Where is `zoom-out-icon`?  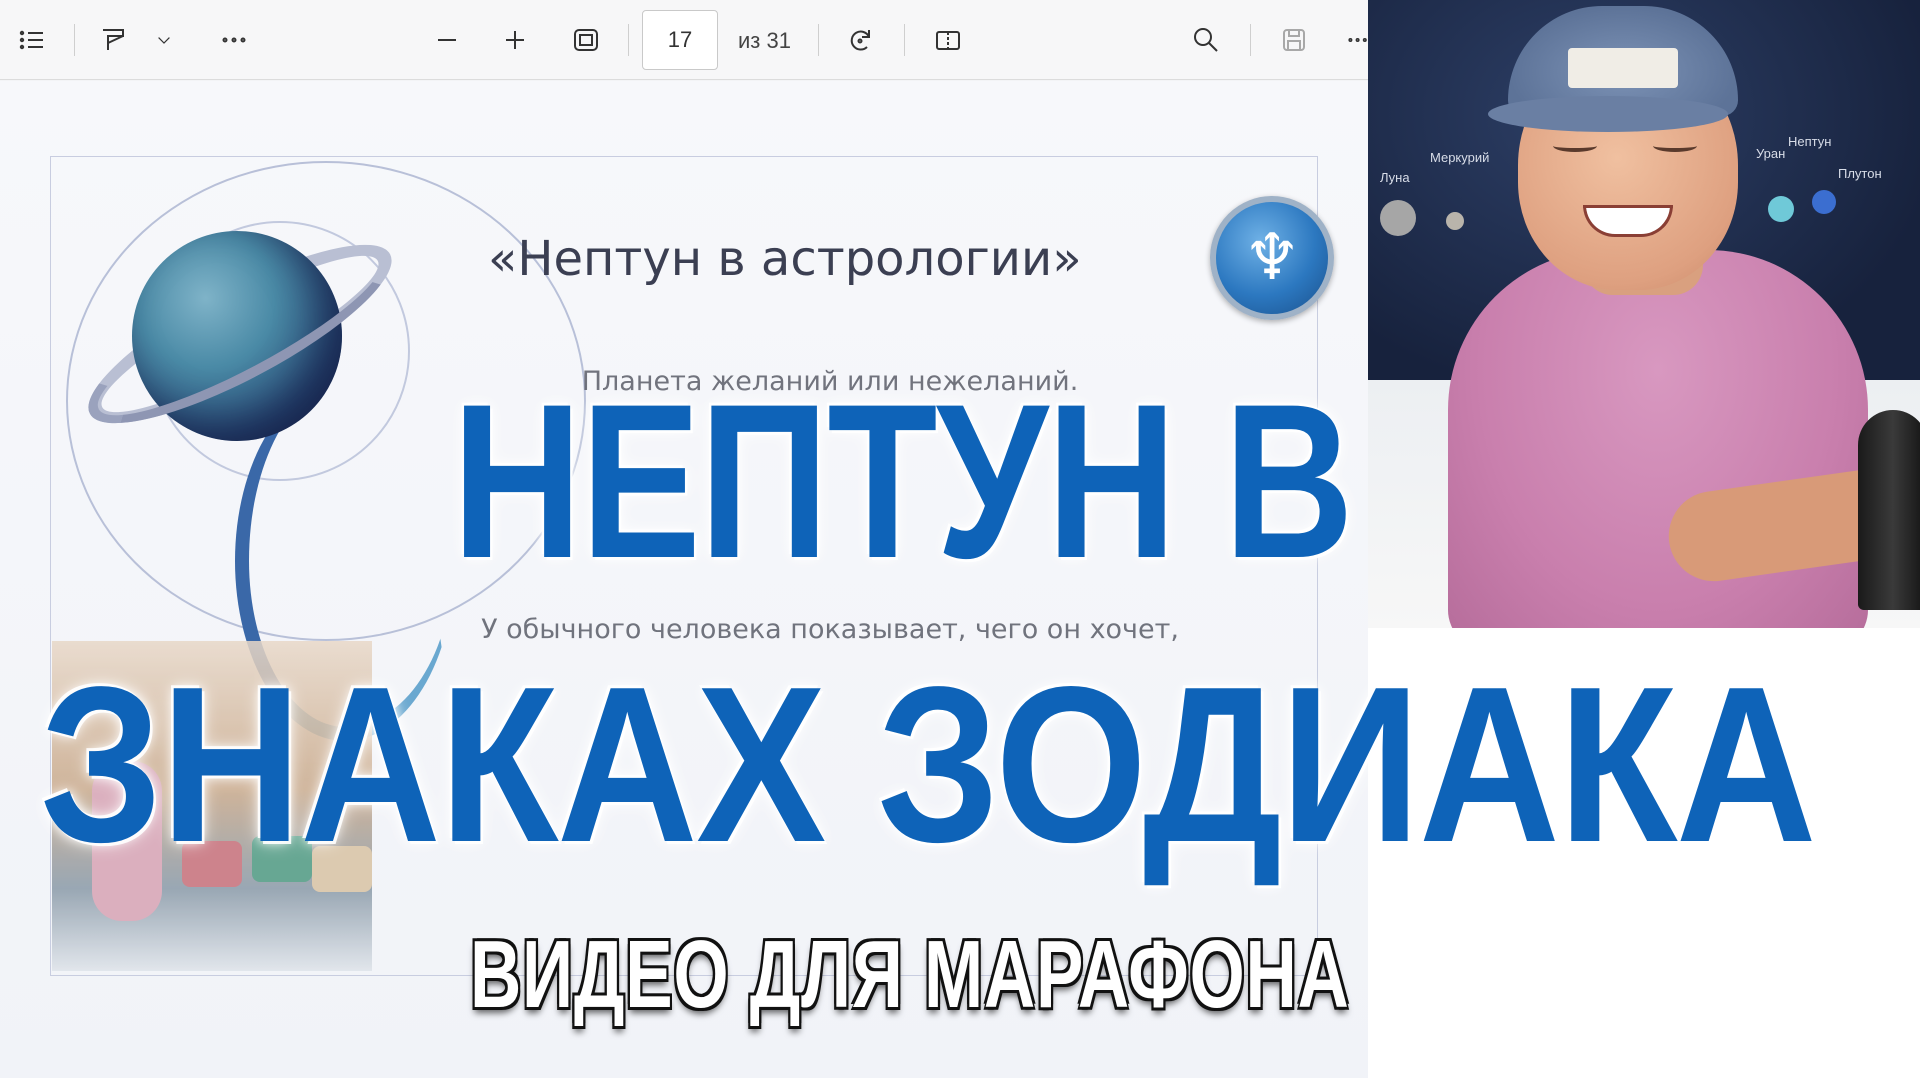 zoom-out-icon is located at coordinates (447, 40).